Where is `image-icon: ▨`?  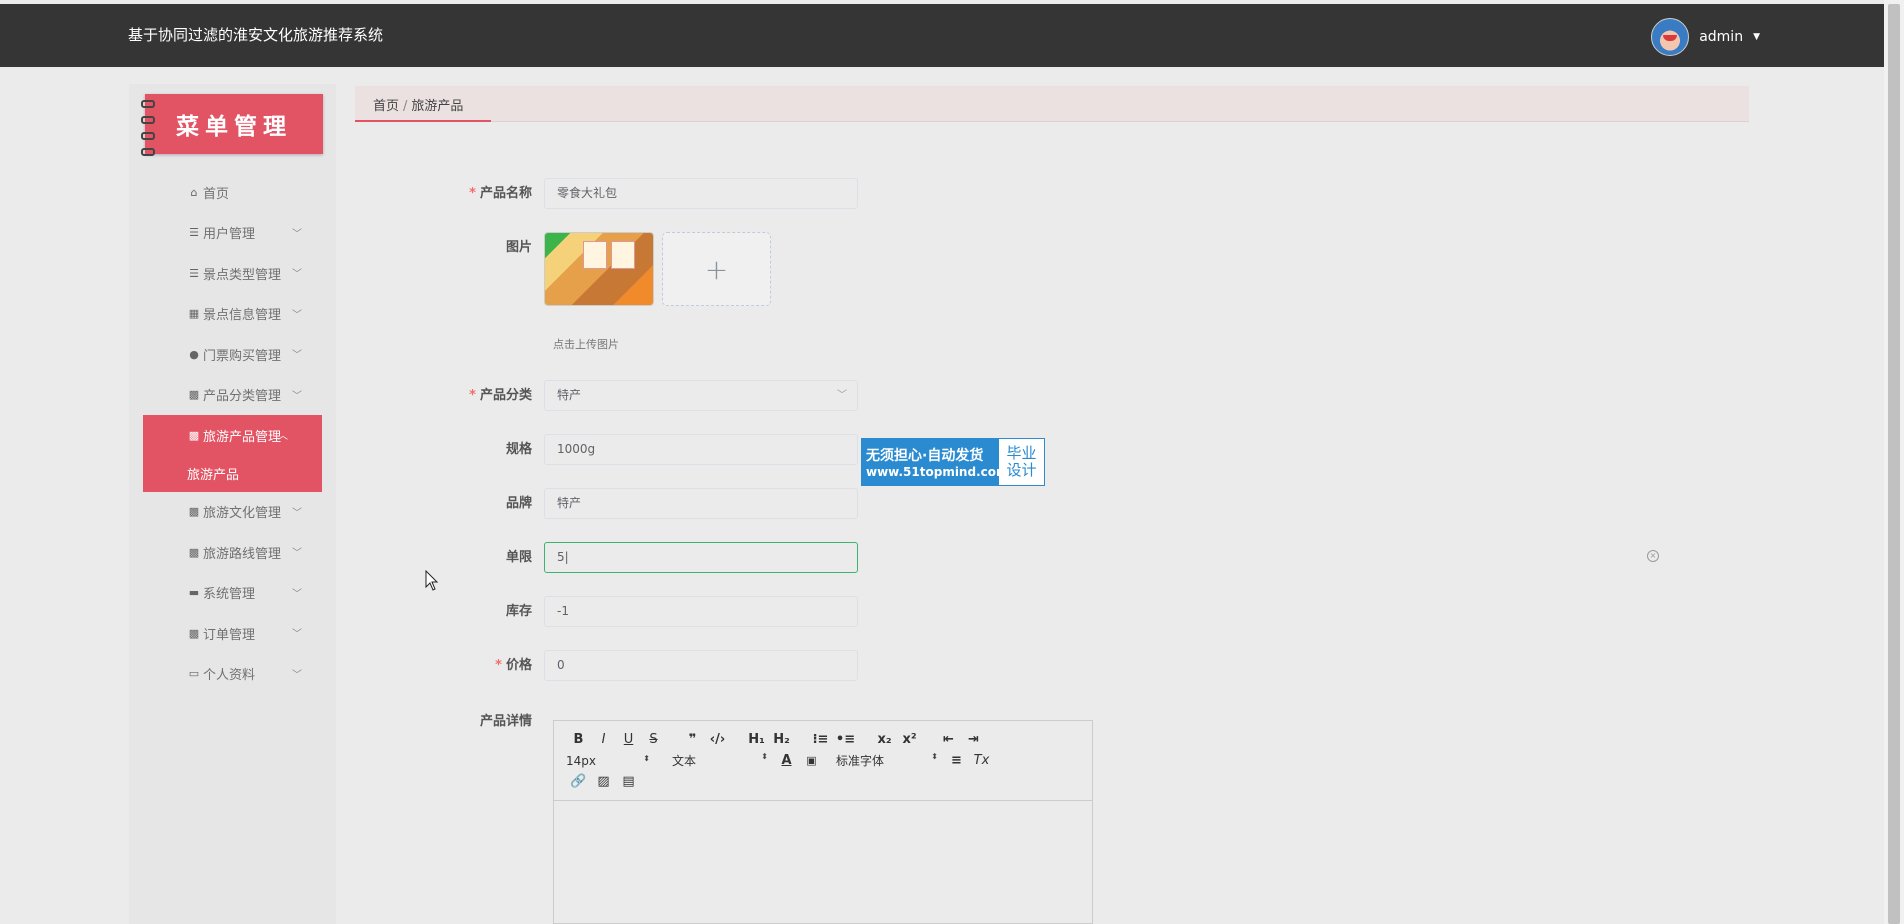
image-icon: ▨ is located at coordinates (603, 781).